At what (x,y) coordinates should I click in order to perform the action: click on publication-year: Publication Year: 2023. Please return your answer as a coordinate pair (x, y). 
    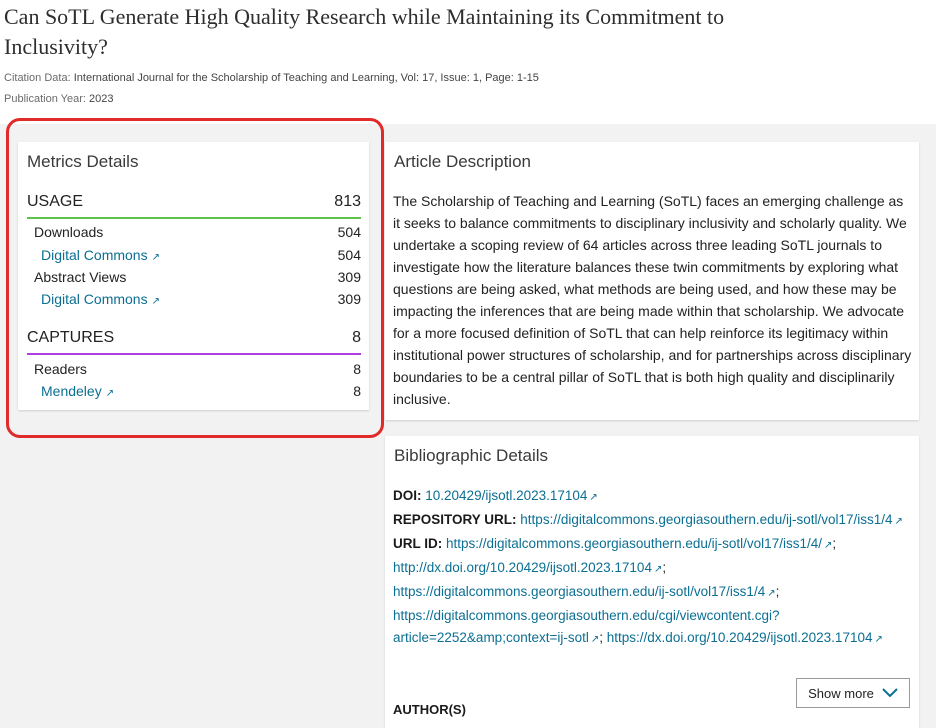
    Looking at the image, I should click on (59, 99).